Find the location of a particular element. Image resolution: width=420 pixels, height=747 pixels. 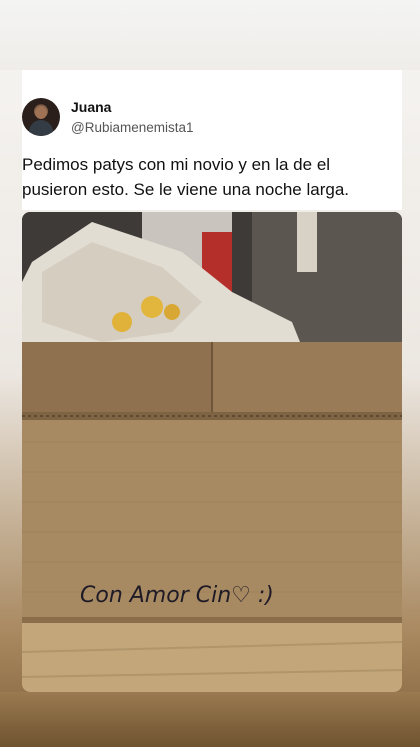

author-name: Juana is located at coordinates (91, 107).